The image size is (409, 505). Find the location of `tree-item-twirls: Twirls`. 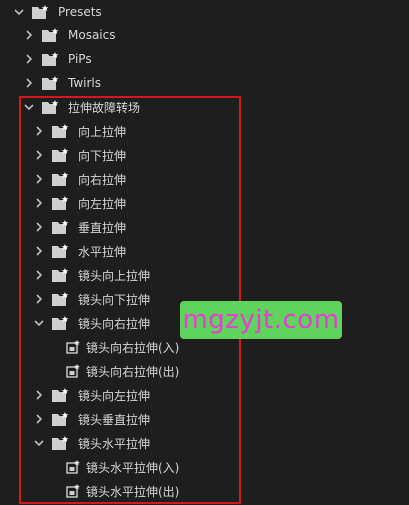

tree-item-twirls: Twirls is located at coordinates (204, 83).